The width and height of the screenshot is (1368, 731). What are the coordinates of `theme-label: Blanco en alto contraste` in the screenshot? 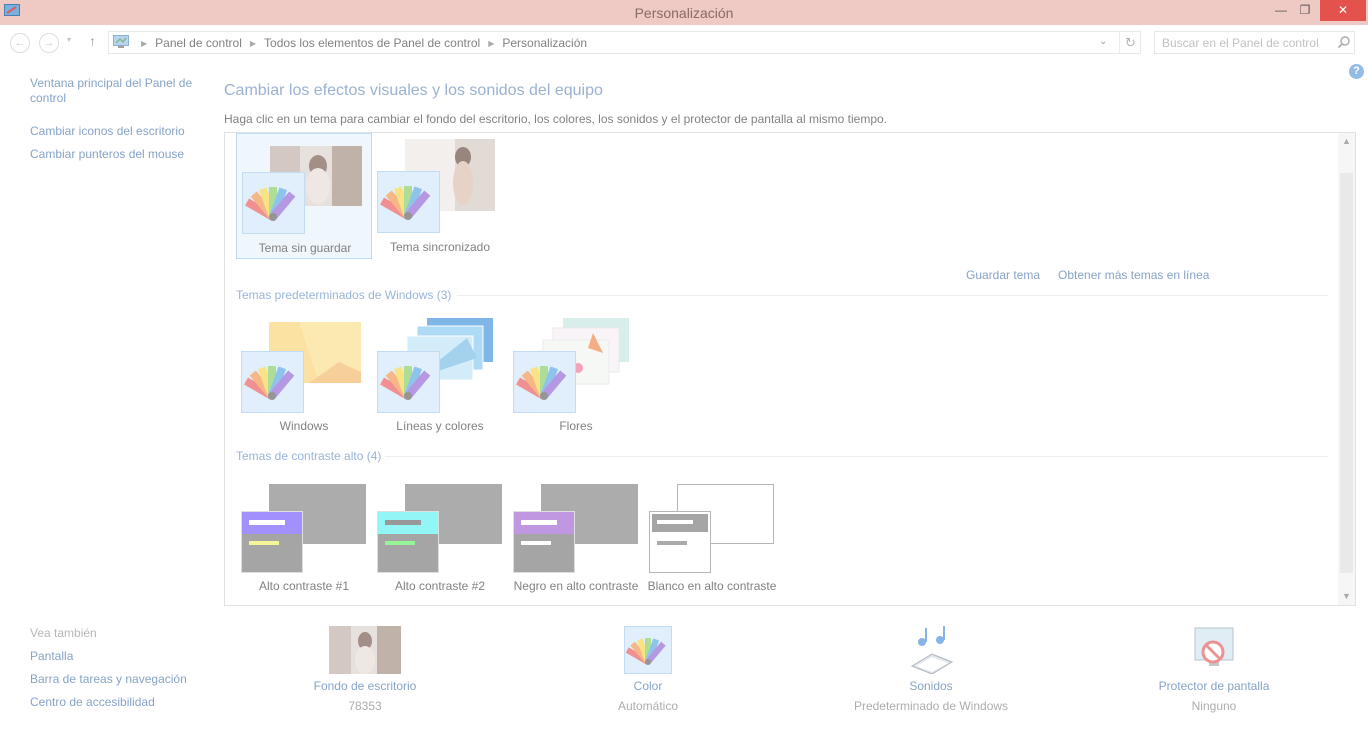 It's located at (712, 586).